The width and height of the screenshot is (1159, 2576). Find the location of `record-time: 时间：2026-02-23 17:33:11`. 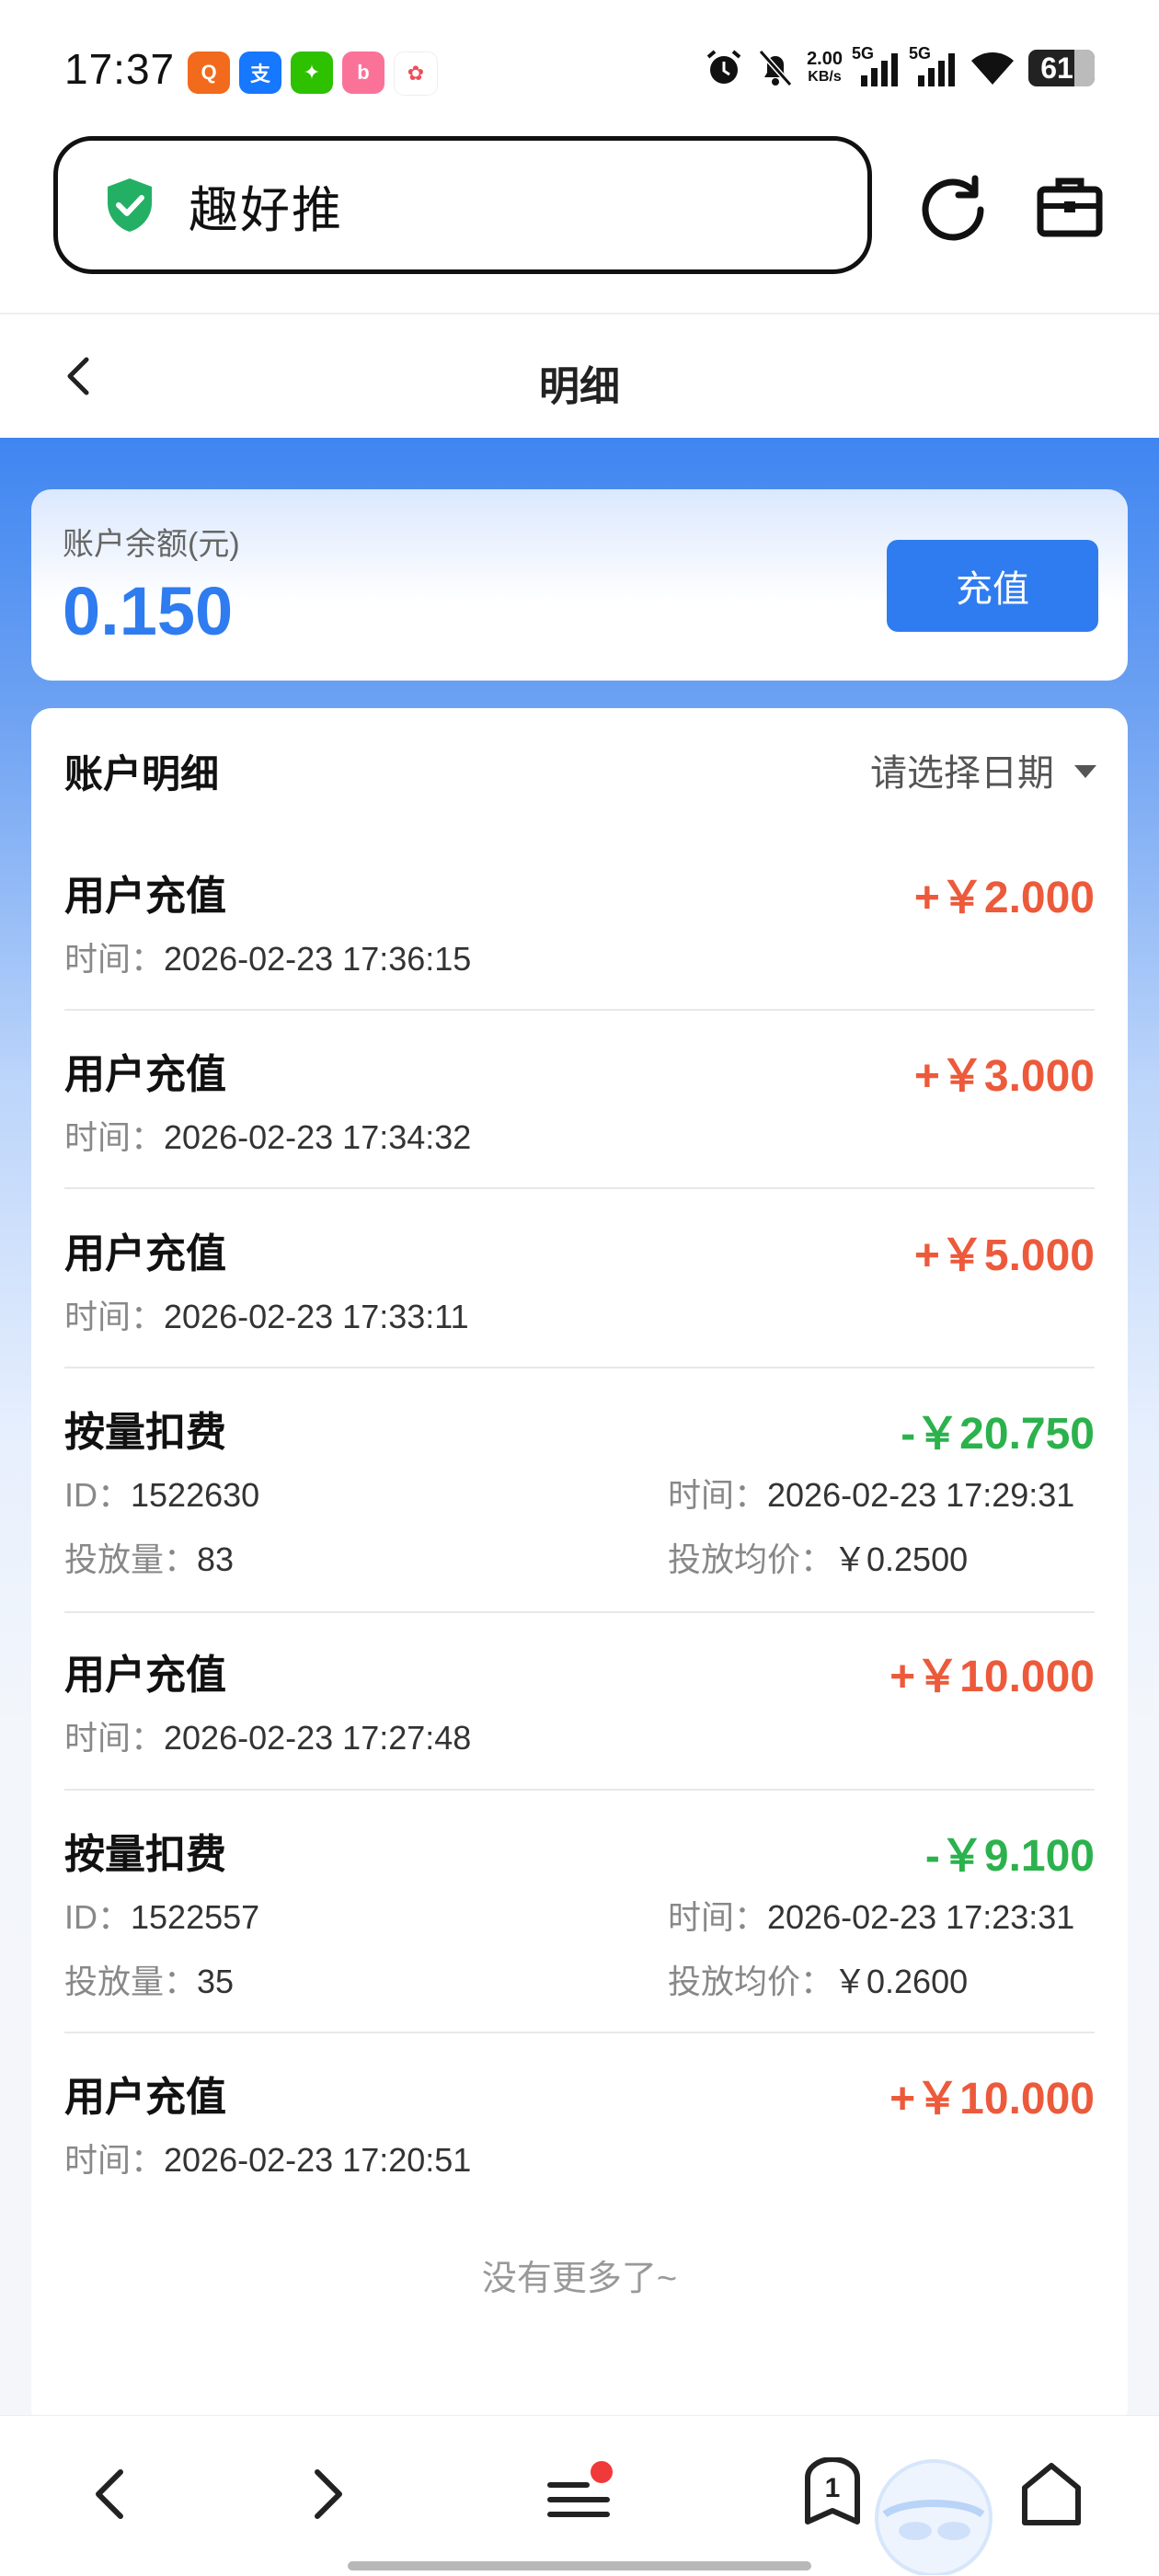

record-time: 时间：2026-02-23 17:33:11 is located at coordinates (266, 1314).